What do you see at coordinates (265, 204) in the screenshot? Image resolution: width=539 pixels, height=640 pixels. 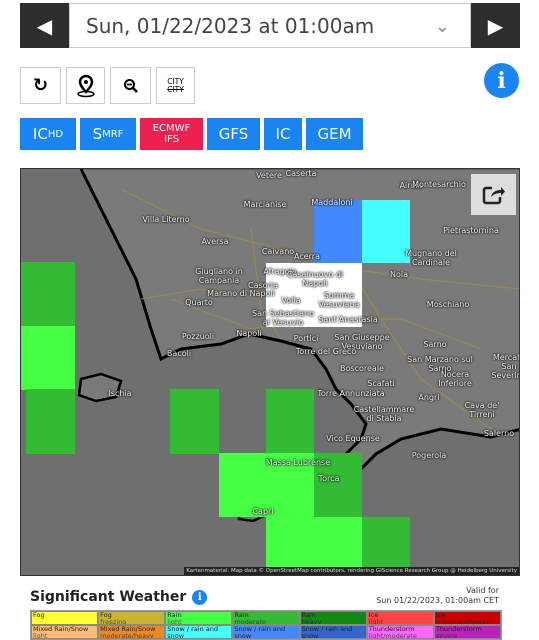 I see `place-label: Marcianise` at bounding box center [265, 204].